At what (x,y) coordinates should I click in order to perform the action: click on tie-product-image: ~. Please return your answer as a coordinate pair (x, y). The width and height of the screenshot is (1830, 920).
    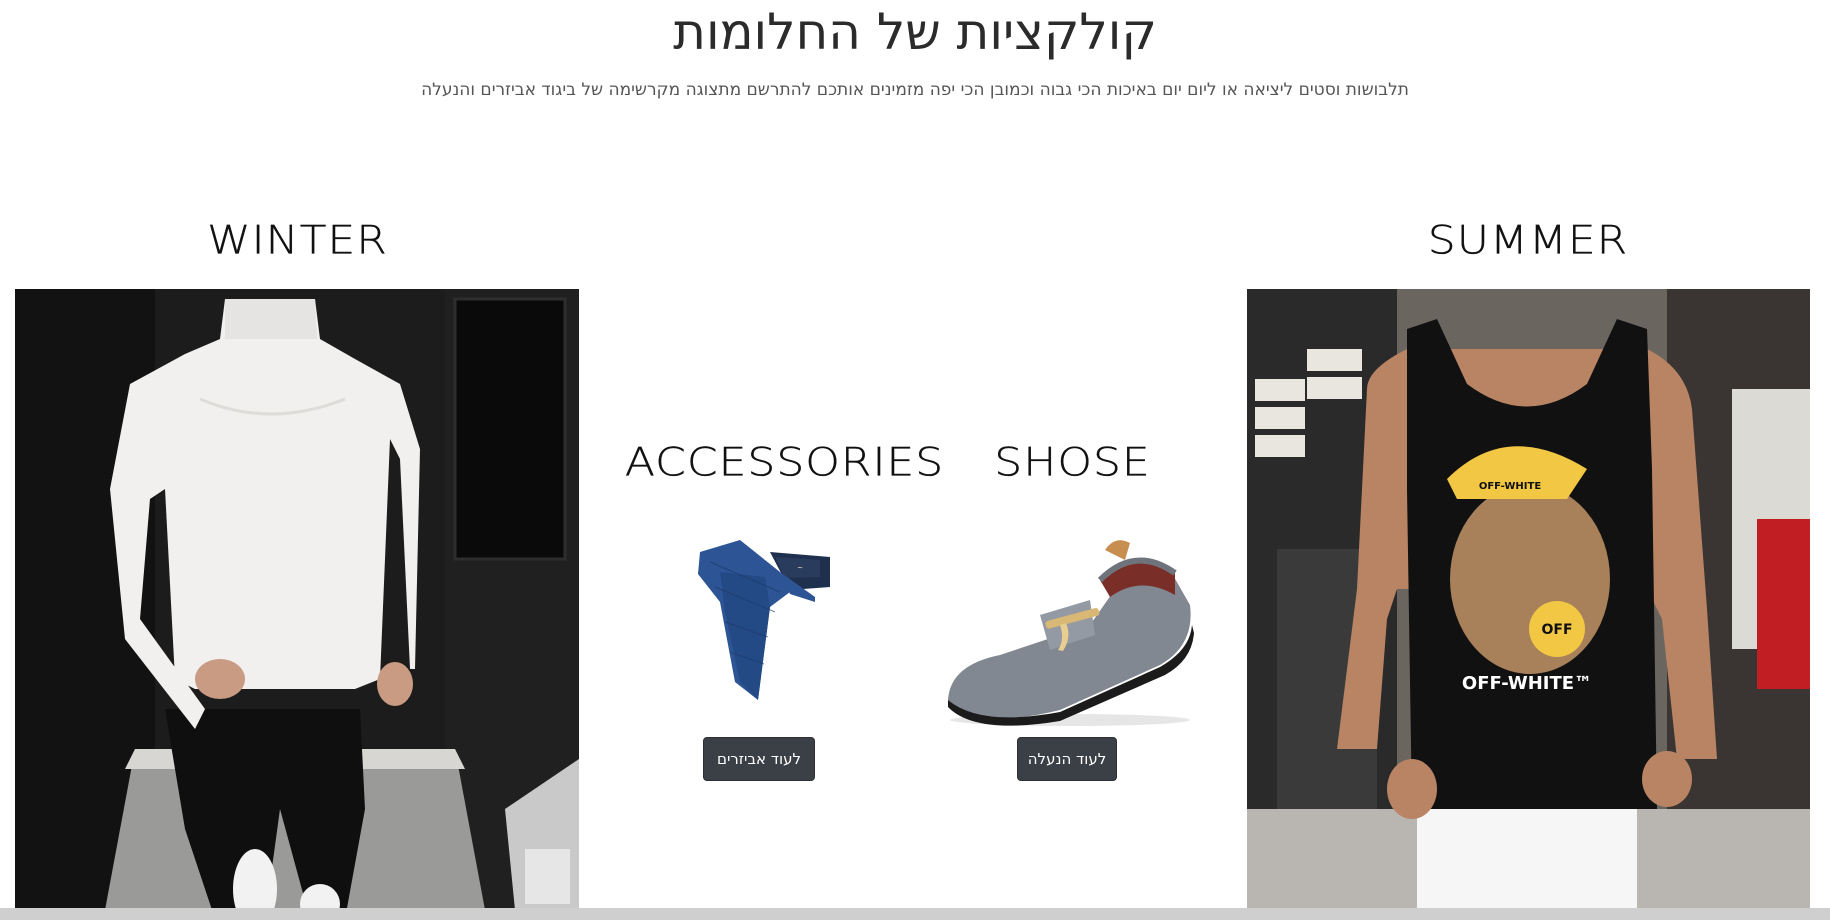
    Looking at the image, I should click on (760, 619).